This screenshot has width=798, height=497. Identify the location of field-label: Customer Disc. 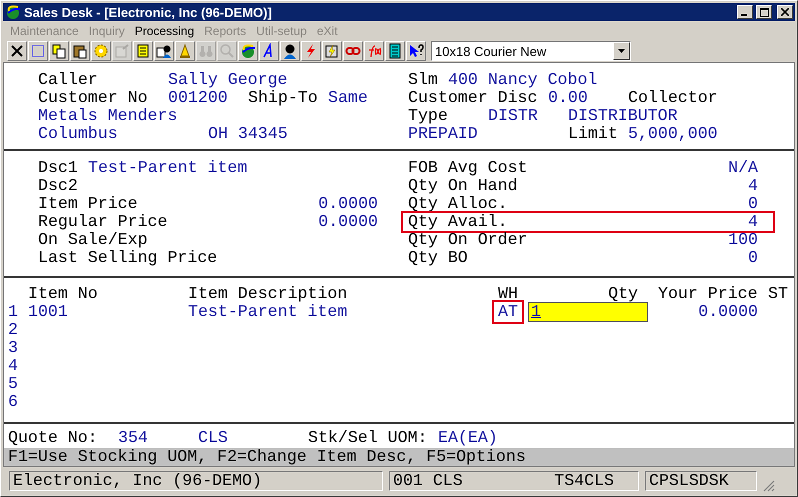
(473, 98).